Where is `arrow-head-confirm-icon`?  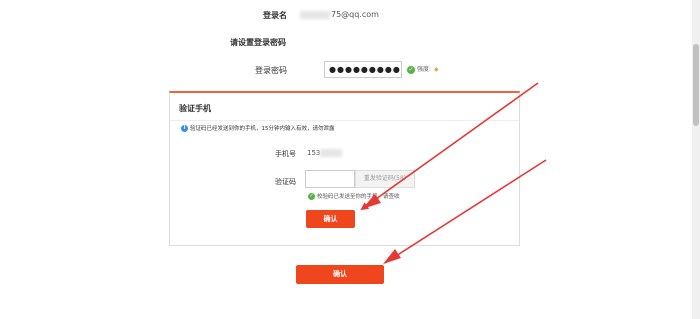
arrow-head-confirm-icon is located at coordinates (392, 256).